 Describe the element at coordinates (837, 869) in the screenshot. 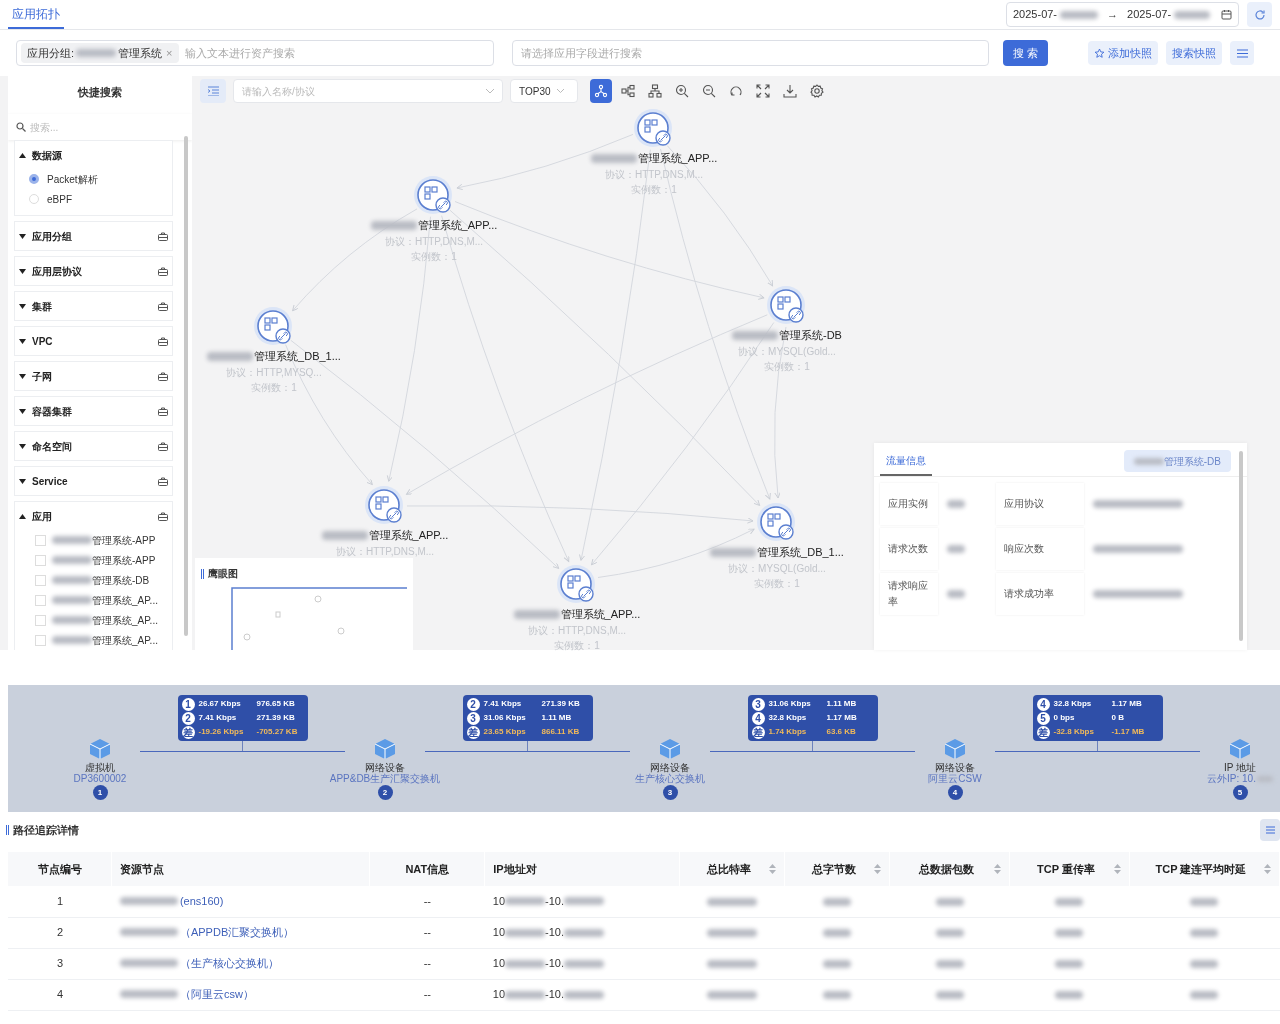

I see `column-header: 总字节数` at that location.